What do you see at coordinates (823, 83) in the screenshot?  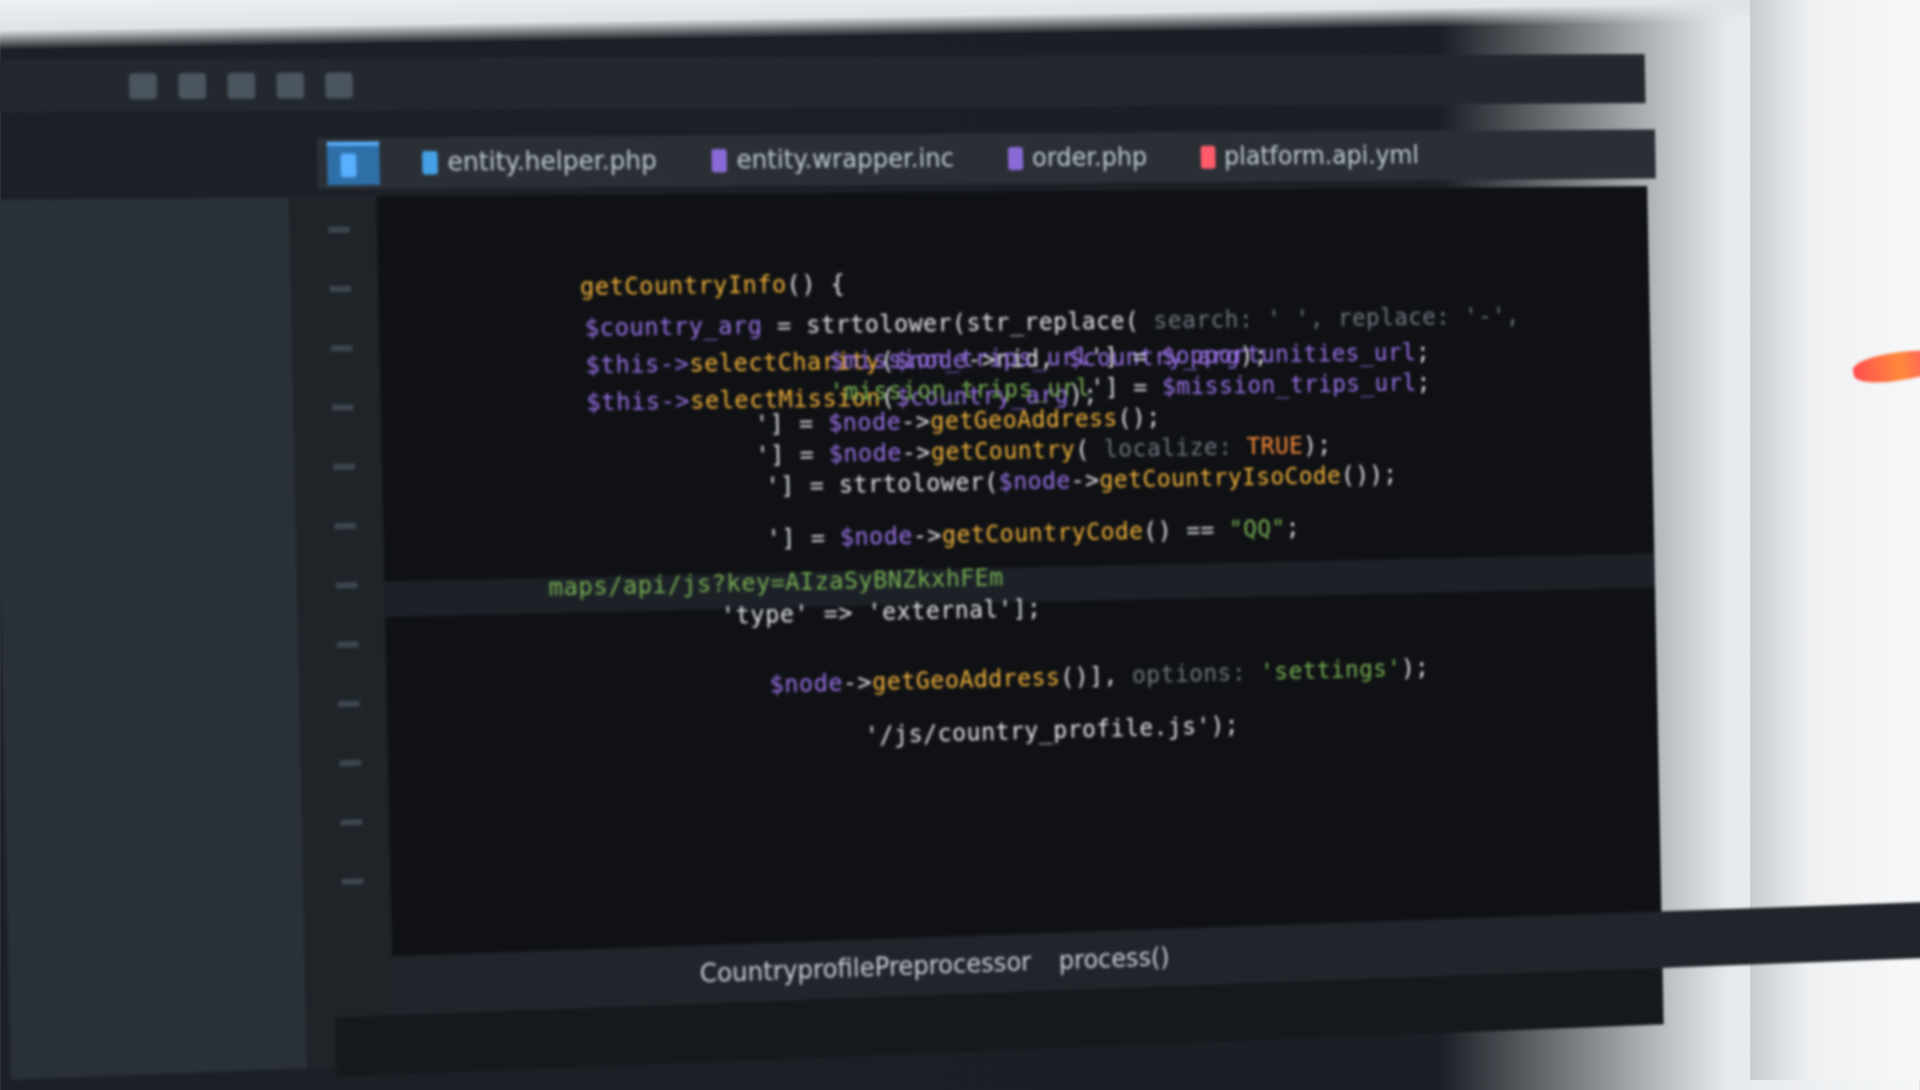 I see `toolbar` at bounding box center [823, 83].